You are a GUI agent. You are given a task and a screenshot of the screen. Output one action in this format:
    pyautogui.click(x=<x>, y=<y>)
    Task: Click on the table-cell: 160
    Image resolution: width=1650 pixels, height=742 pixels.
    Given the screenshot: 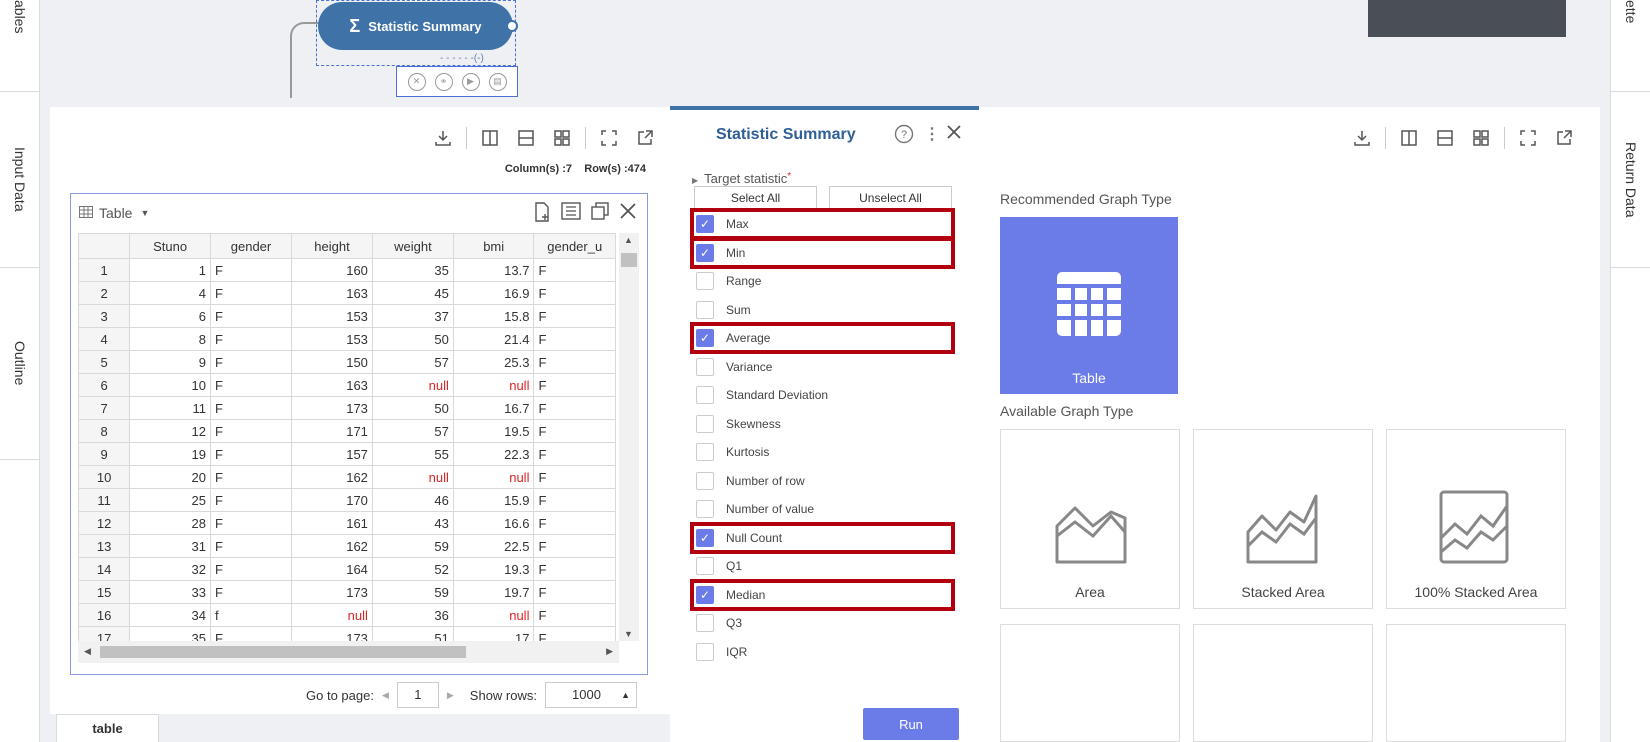 What is the action you would take?
    pyautogui.click(x=332, y=270)
    